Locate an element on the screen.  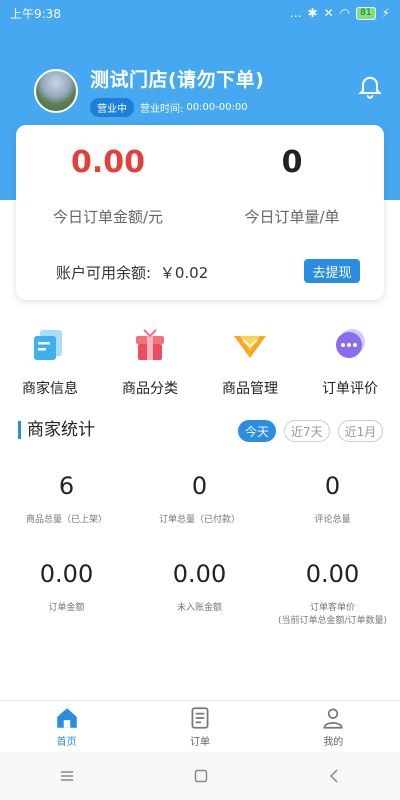
tab-home: 首页 is located at coordinates (66, 726).